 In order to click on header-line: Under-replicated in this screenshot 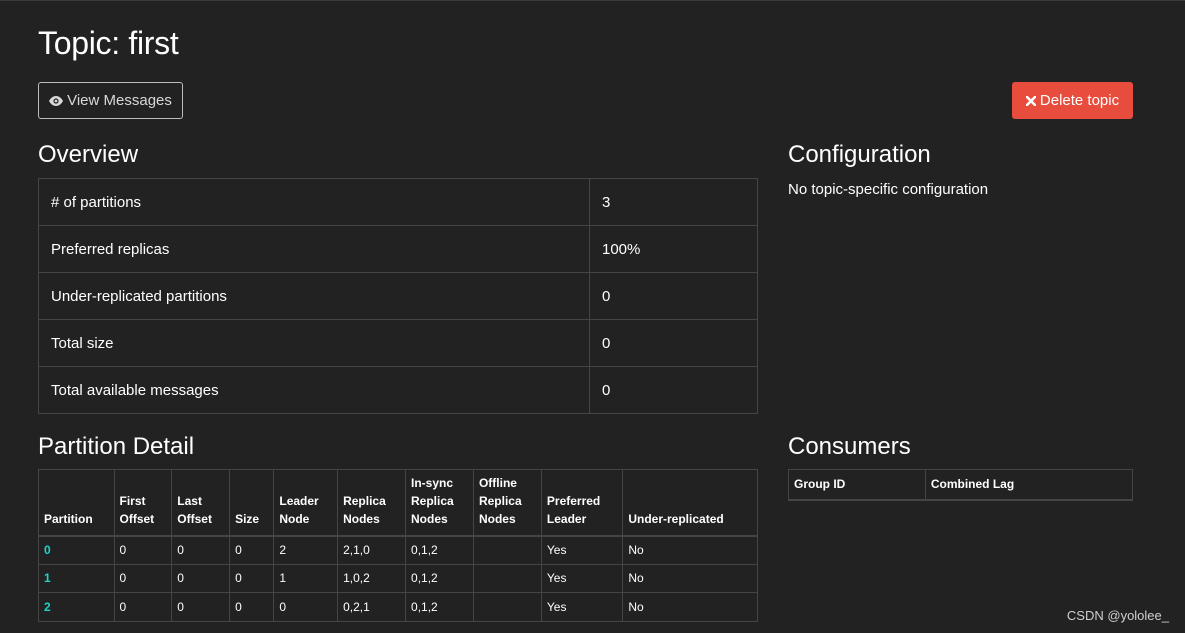, I will do `click(676, 518)`.